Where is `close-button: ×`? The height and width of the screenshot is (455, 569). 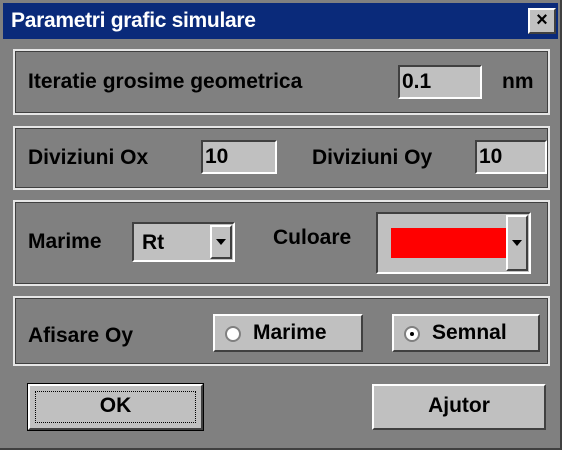
close-button: × is located at coordinates (542, 21).